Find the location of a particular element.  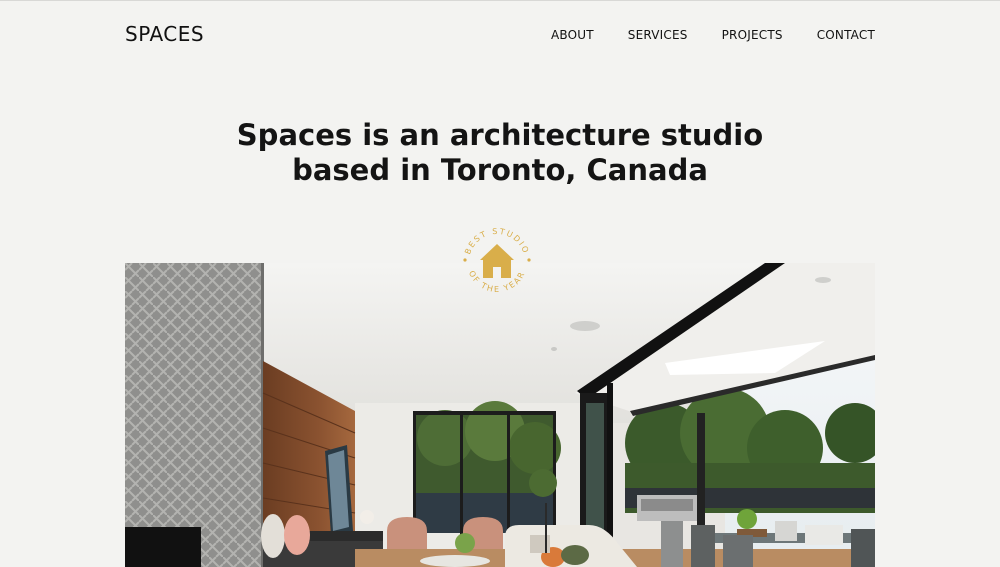

house-icon is located at coordinates (497, 261).